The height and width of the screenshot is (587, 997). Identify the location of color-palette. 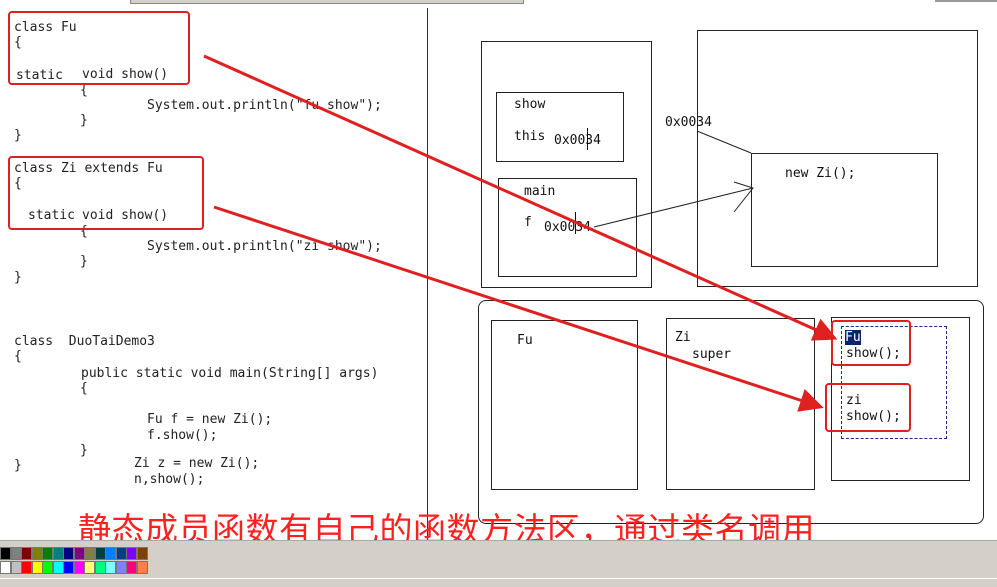
(75, 561).